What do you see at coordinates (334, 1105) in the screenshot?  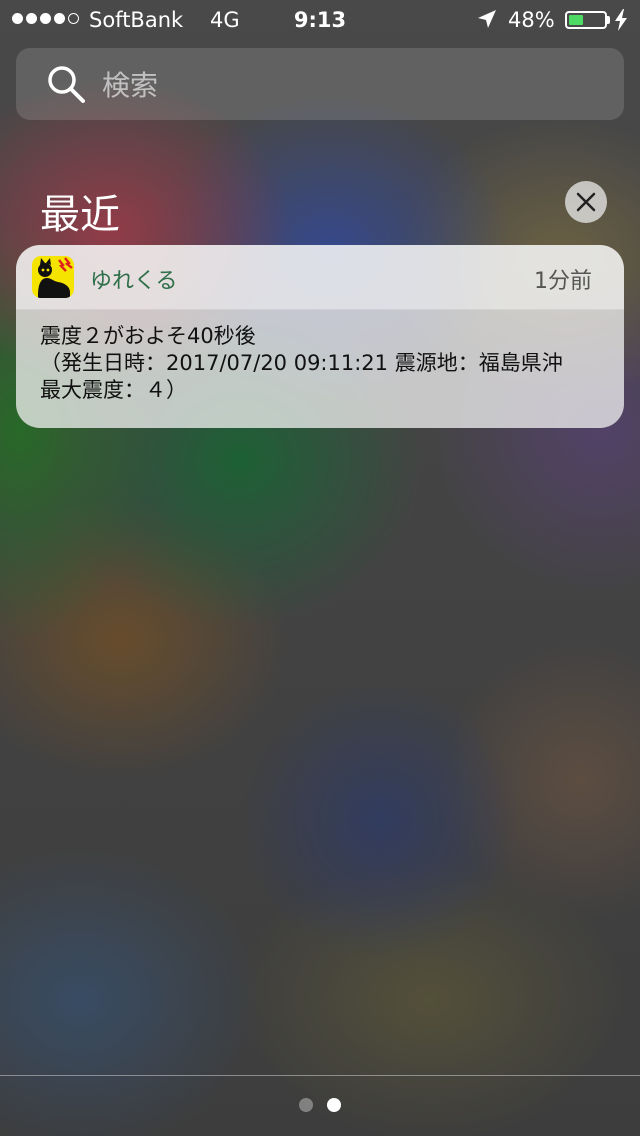 I see `page-dot-active` at bounding box center [334, 1105].